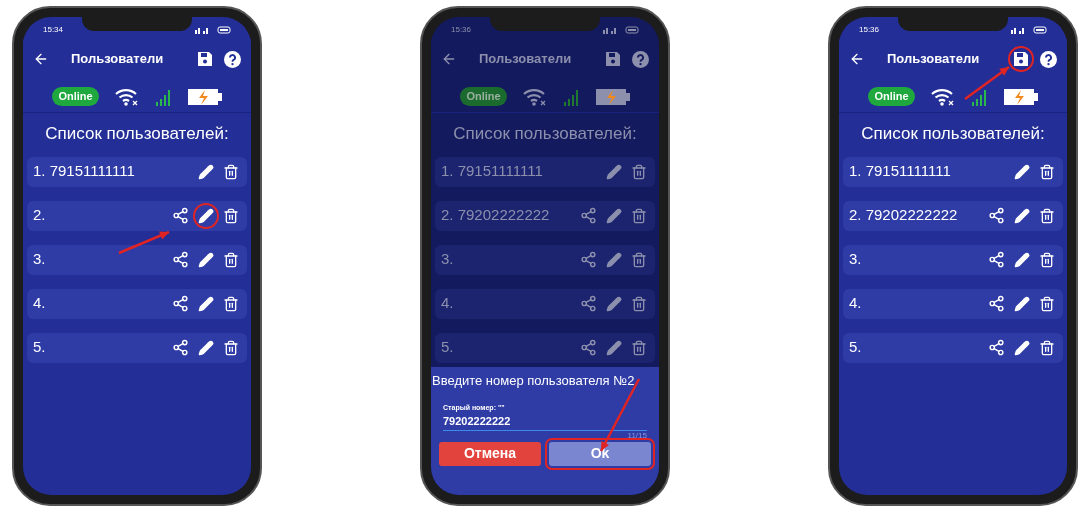 This screenshot has width=1084, height=512. What do you see at coordinates (53, 30) in the screenshot?
I see `status-time: 15:34` at bounding box center [53, 30].